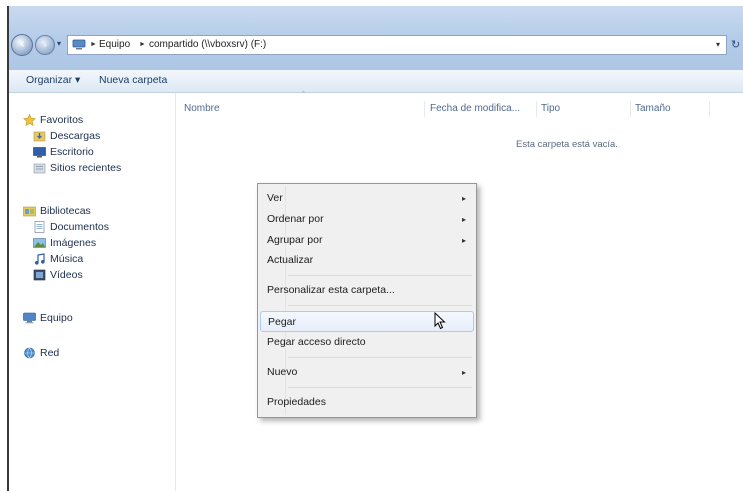  Describe the element at coordinates (275, 198) in the screenshot. I see `menu-item-label: Ver` at that location.